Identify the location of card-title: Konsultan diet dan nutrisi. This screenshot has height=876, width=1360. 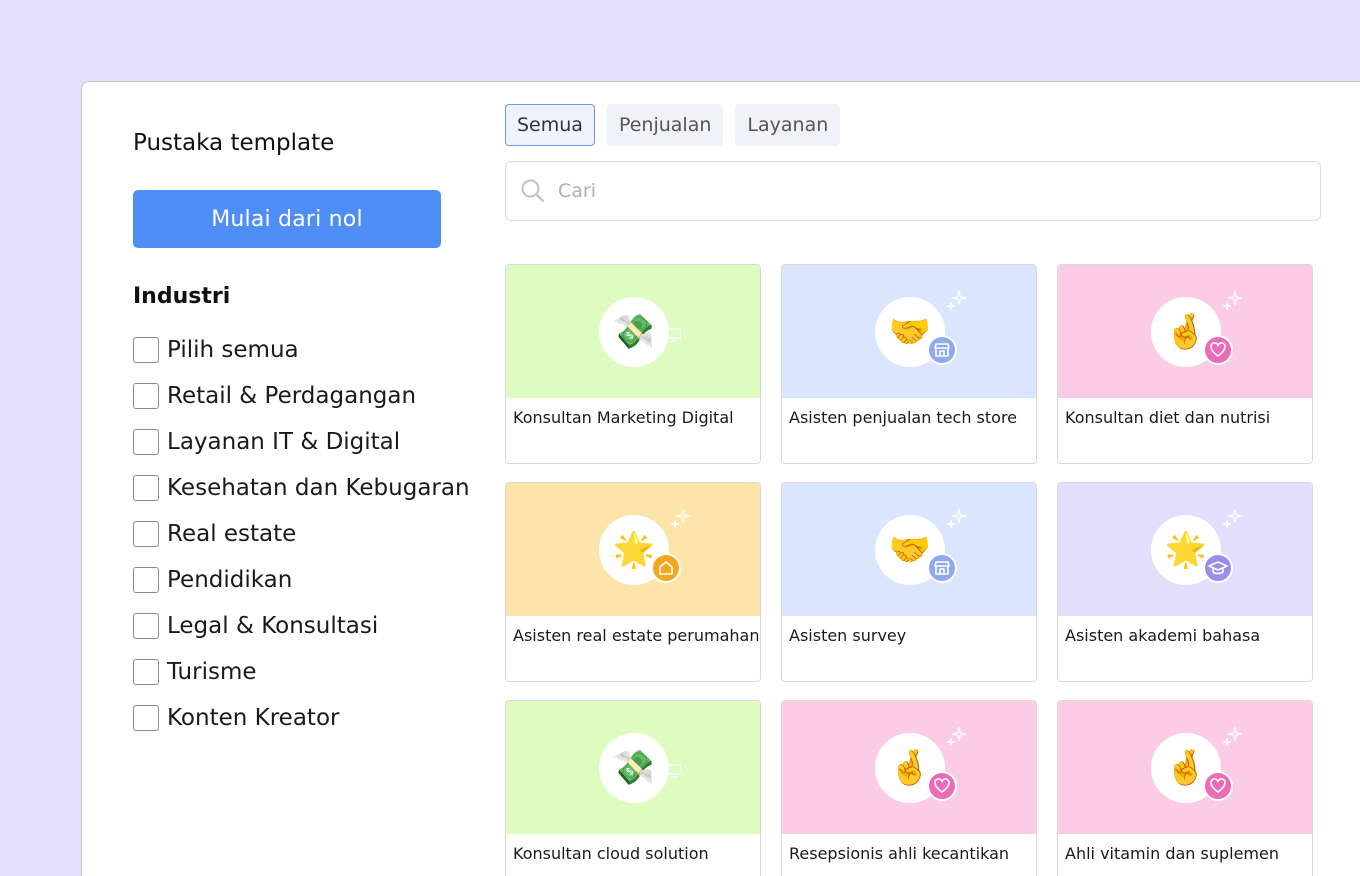
(1168, 417).